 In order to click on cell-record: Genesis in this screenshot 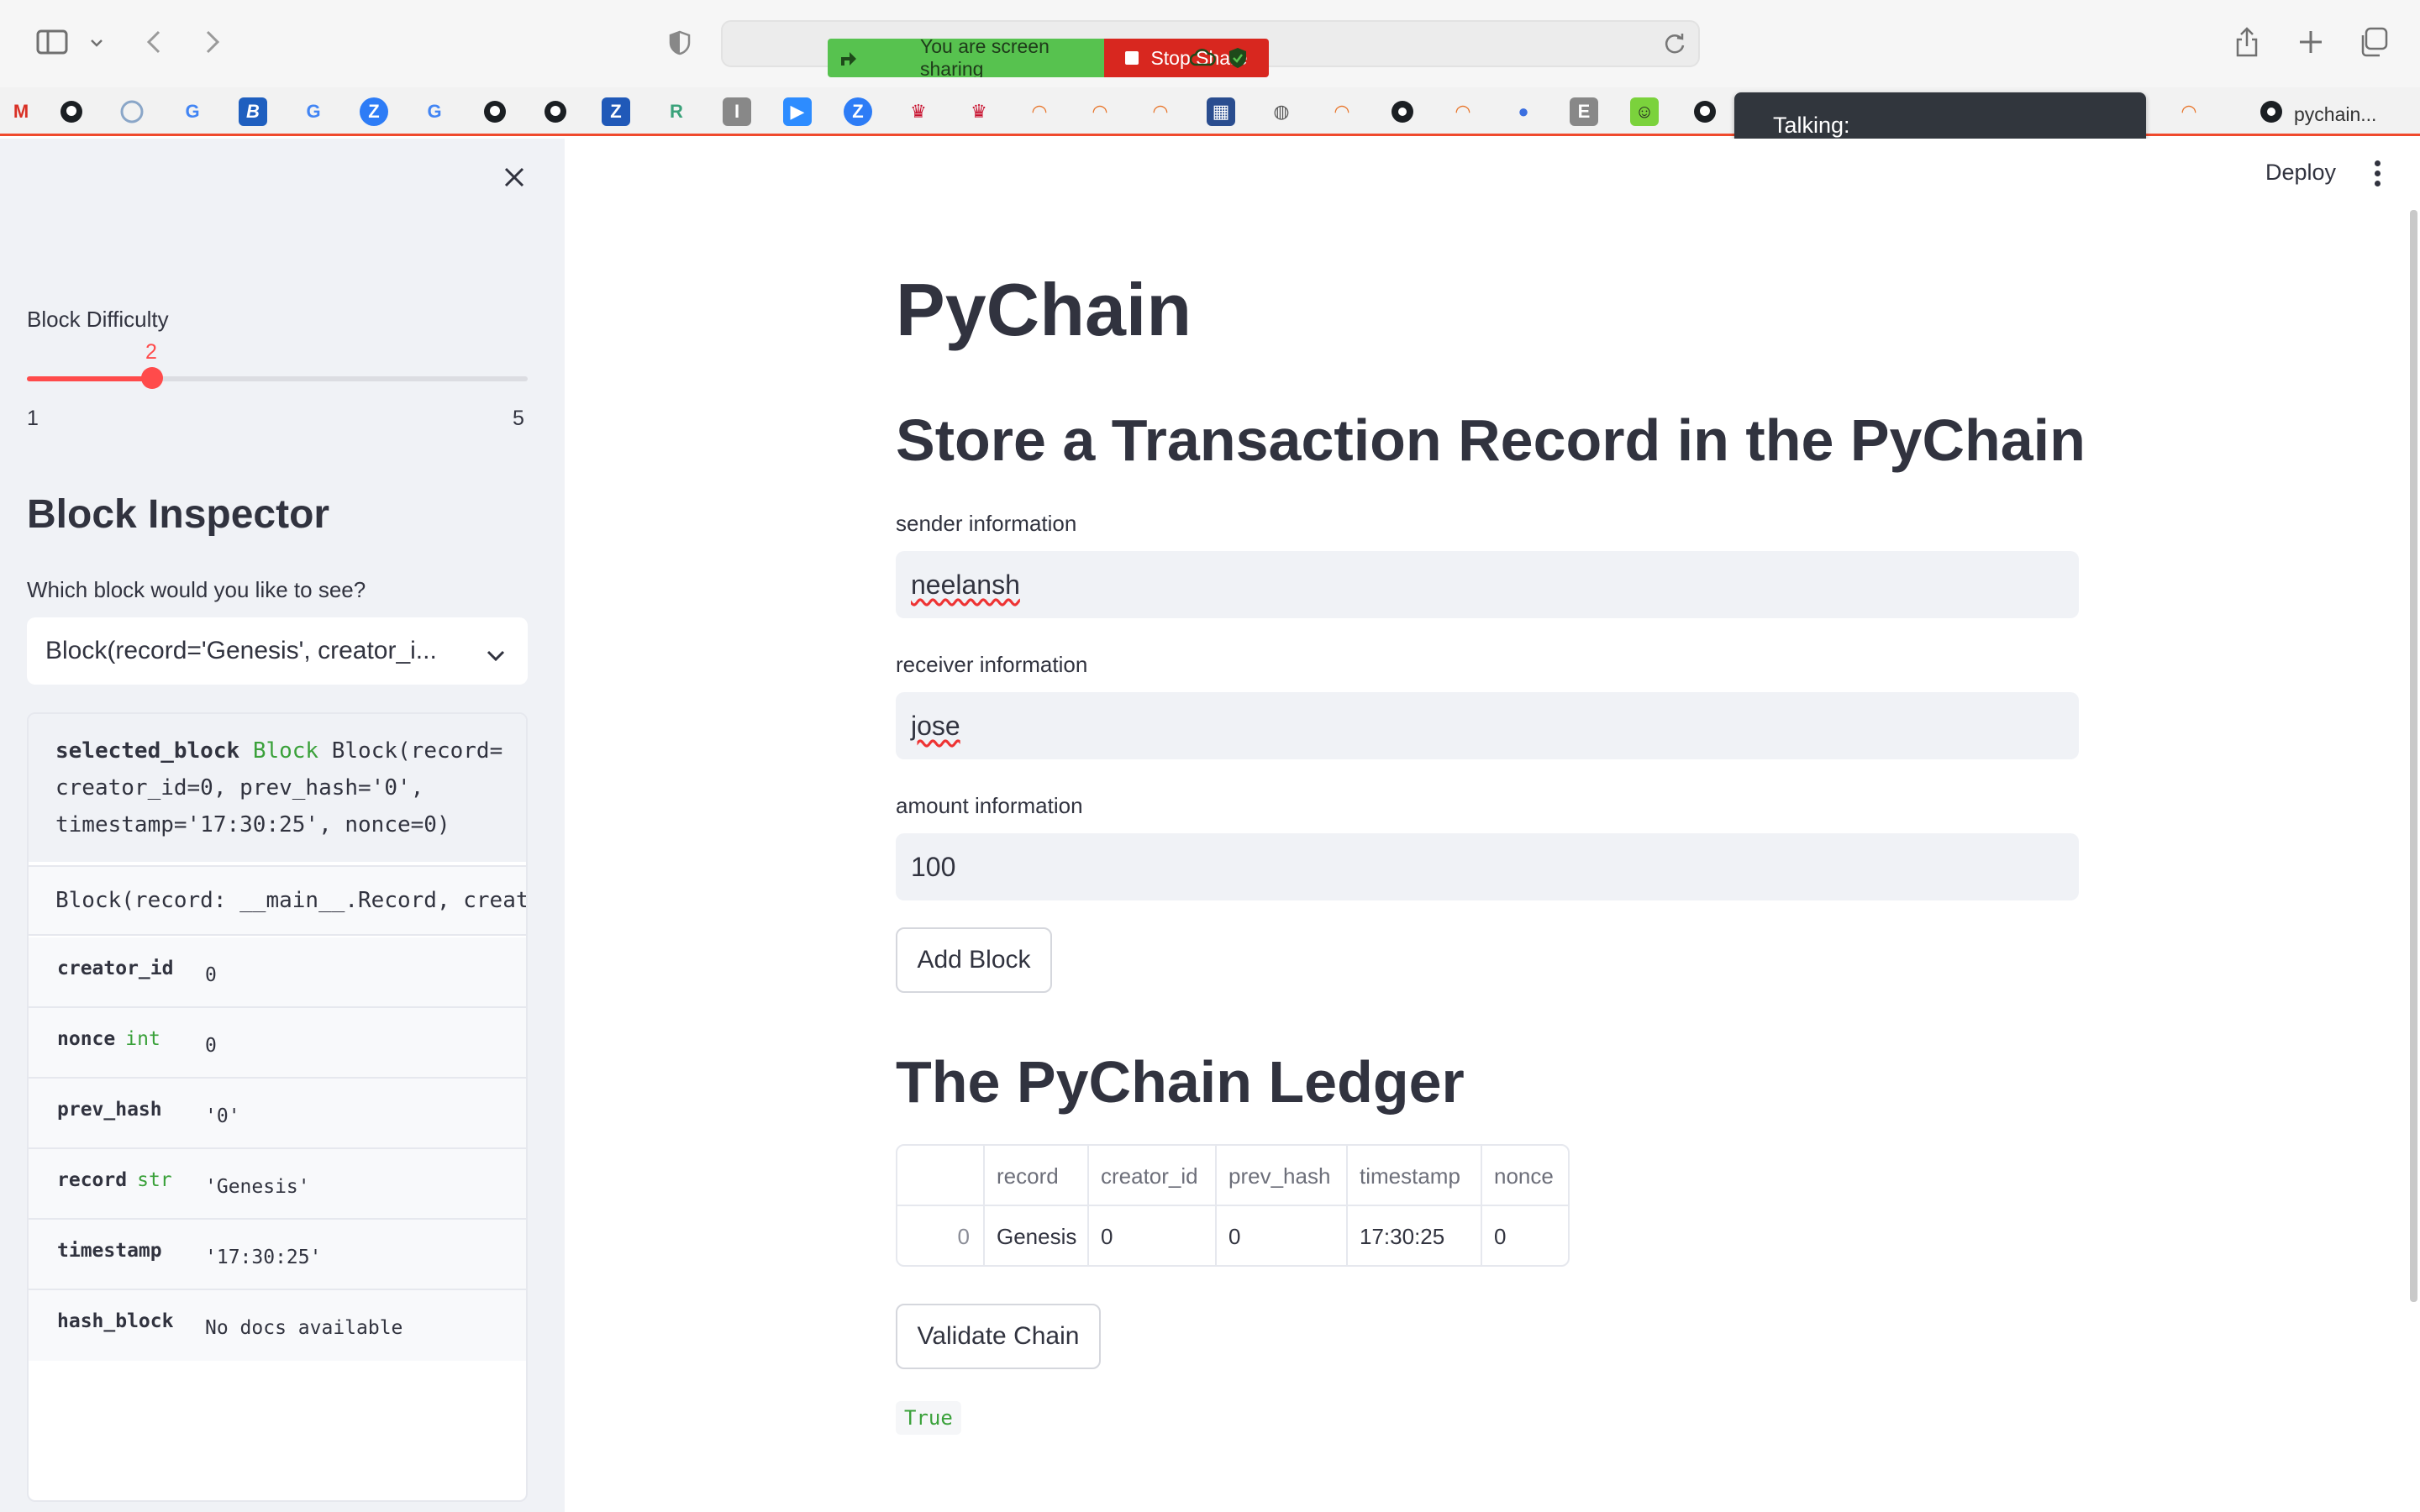, I will do `click(1030, 1235)`.